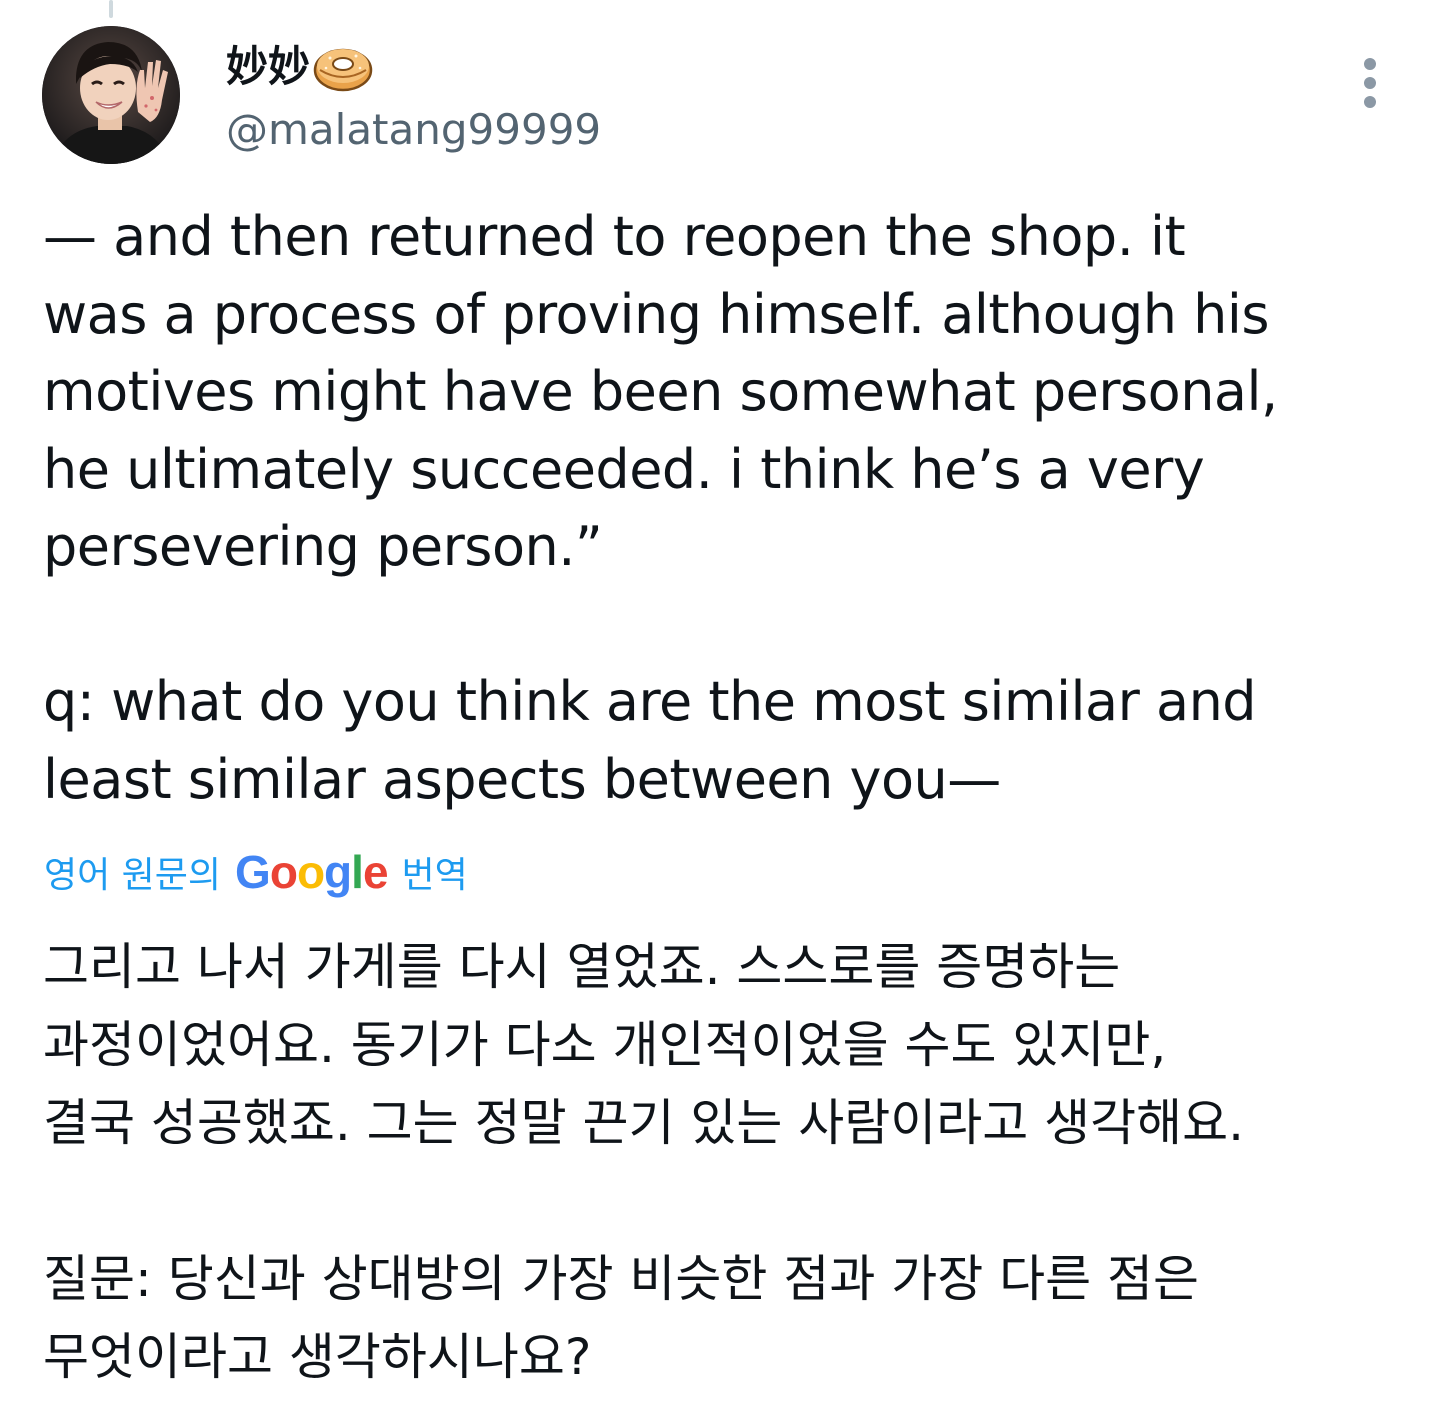 Image resolution: width=1440 pixels, height=1428 pixels. I want to click on more-vertical-icon, so click(1370, 83).